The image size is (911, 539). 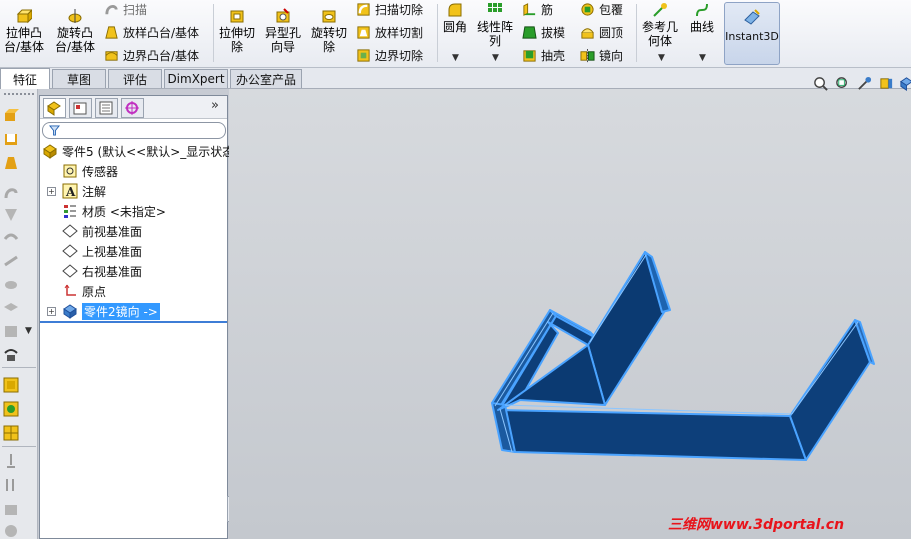 I want to click on hole-wizard-button: 异型孔 向导, so click(x=283, y=31).